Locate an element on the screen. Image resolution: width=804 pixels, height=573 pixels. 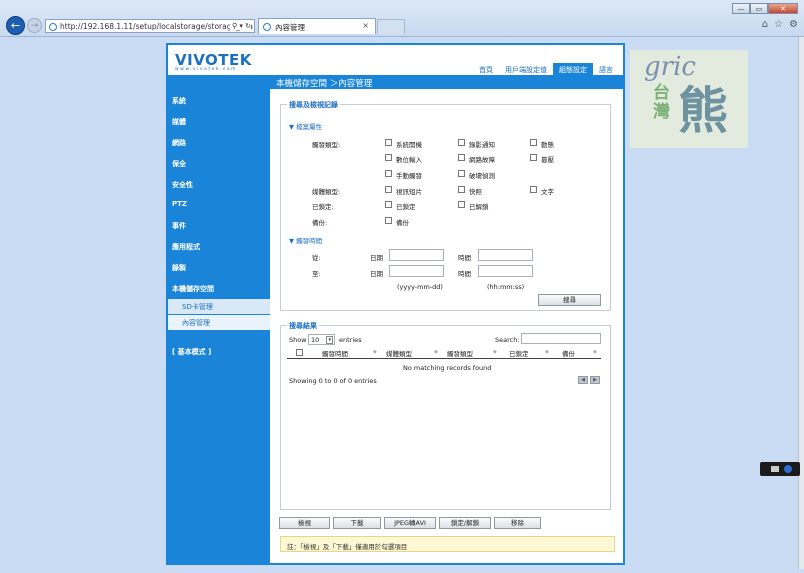
chk-motion is located at coordinates (533, 142).